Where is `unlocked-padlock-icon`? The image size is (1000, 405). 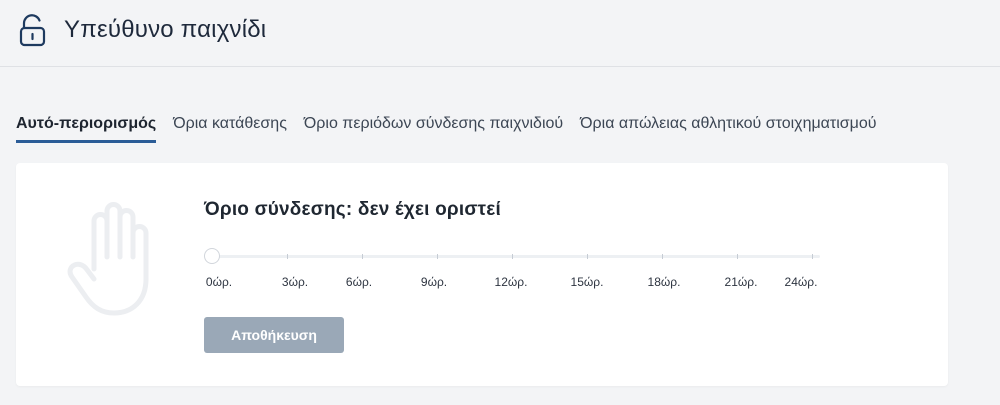
unlocked-padlock-icon is located at coordinates (32, 30).